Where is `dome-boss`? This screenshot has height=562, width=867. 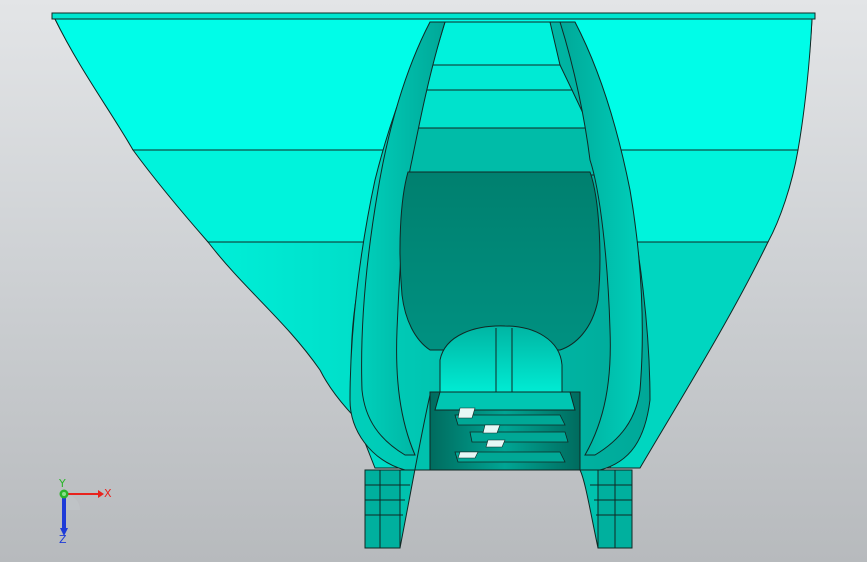 dome-boss is located at coordinates (501, 359).